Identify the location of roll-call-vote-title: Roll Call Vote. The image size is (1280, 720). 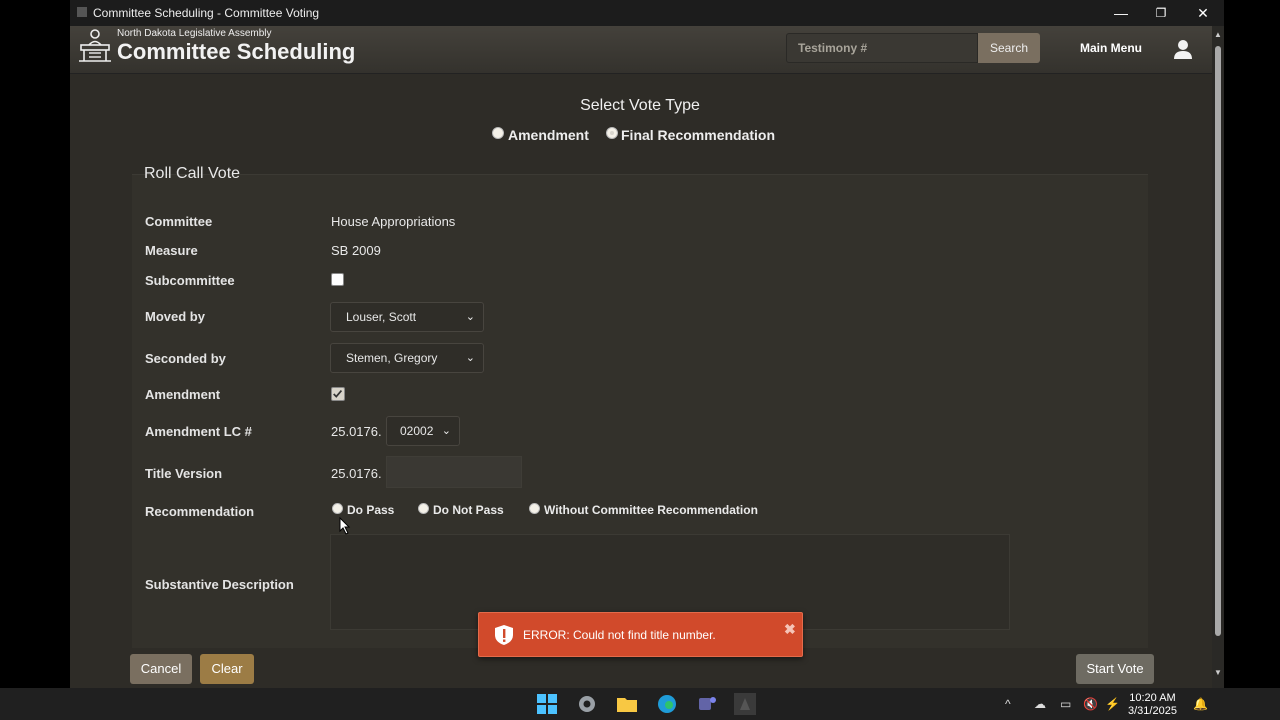
(192, 173).